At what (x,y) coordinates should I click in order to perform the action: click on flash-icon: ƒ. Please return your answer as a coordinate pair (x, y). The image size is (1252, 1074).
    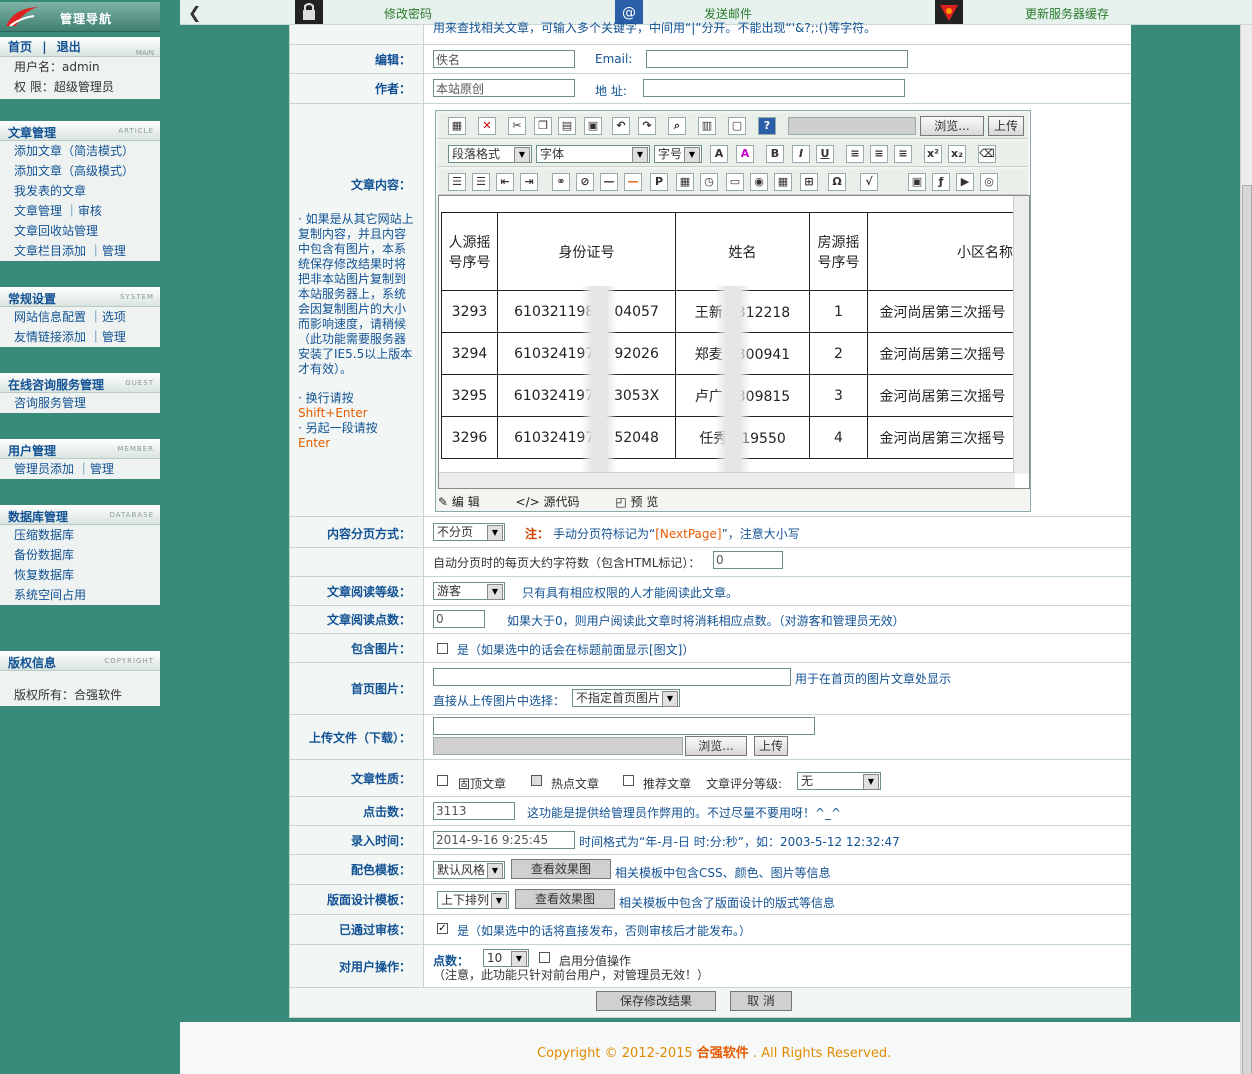
    Looking at the image, I should click on (941, 182).